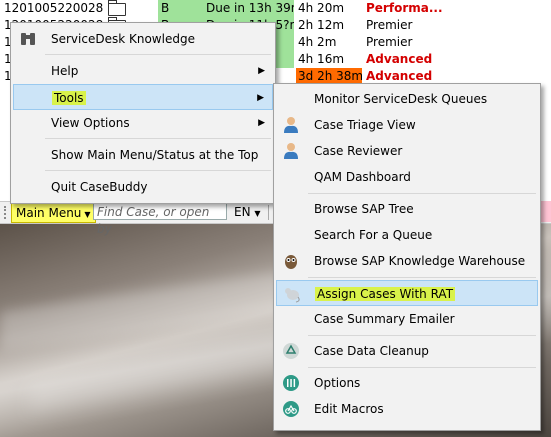 The height and width of the screenshot is (437, 551). Describe the element at coordinates (291, 383) in the screenshot. I see `options-icon` at that location.